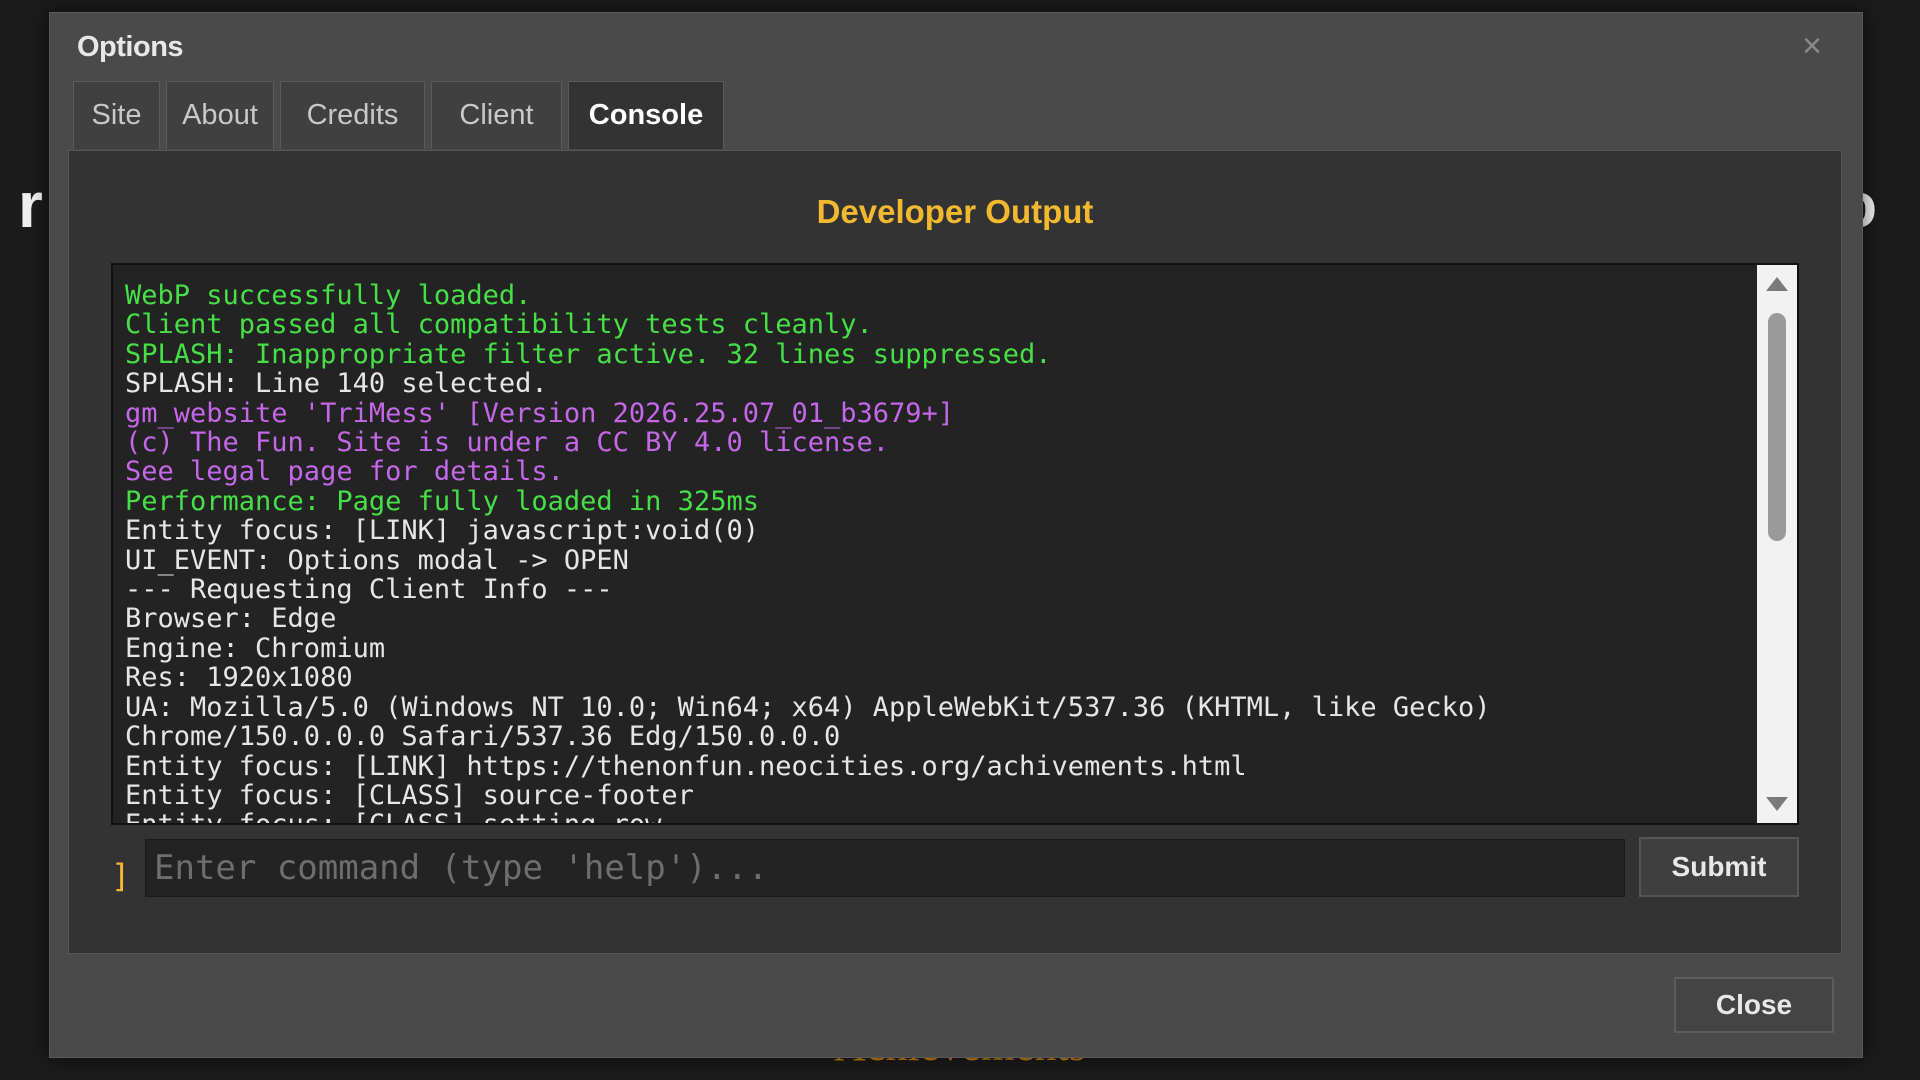 This screenshot has height=1080, width=1920. Describe the element at coordinates (377, 560) in the screenshot. I see `console-line: UI_EVENT: Options modal -> OPEN` at that location.